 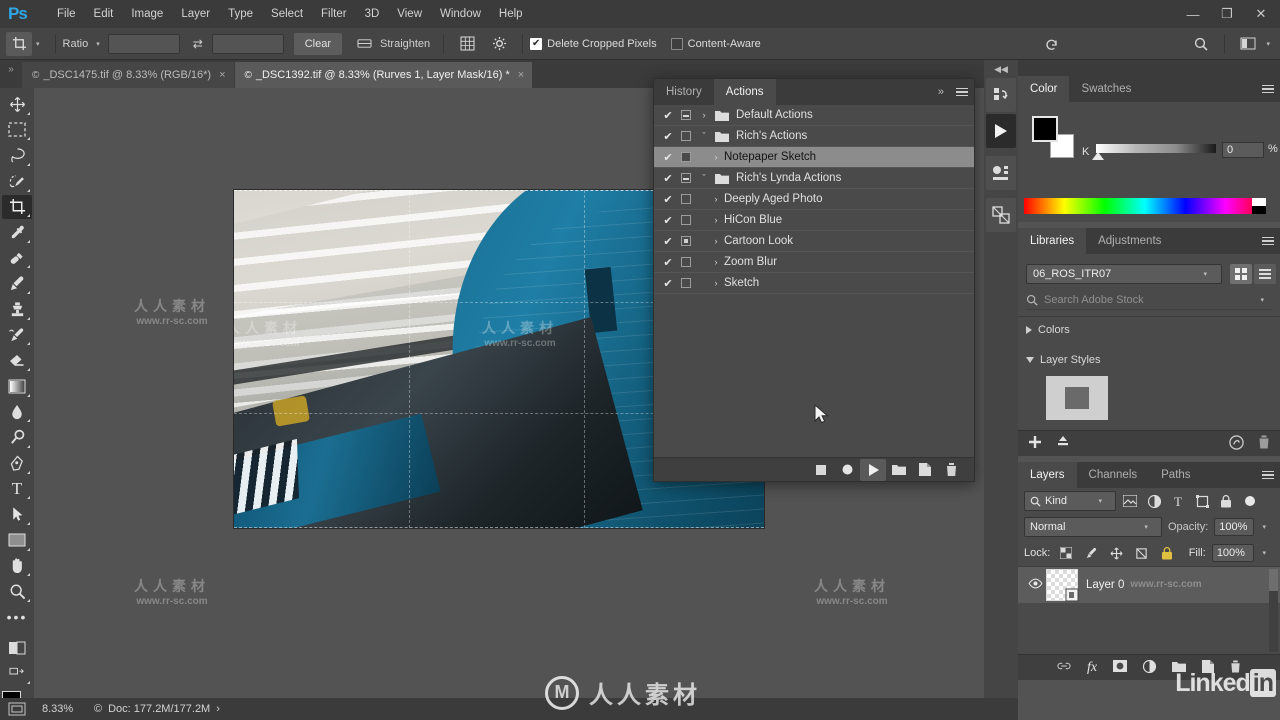 What do you see at coordinates (17, 463) in the screenshot?
I see `pen-tool` at bounding box center [17, 463].